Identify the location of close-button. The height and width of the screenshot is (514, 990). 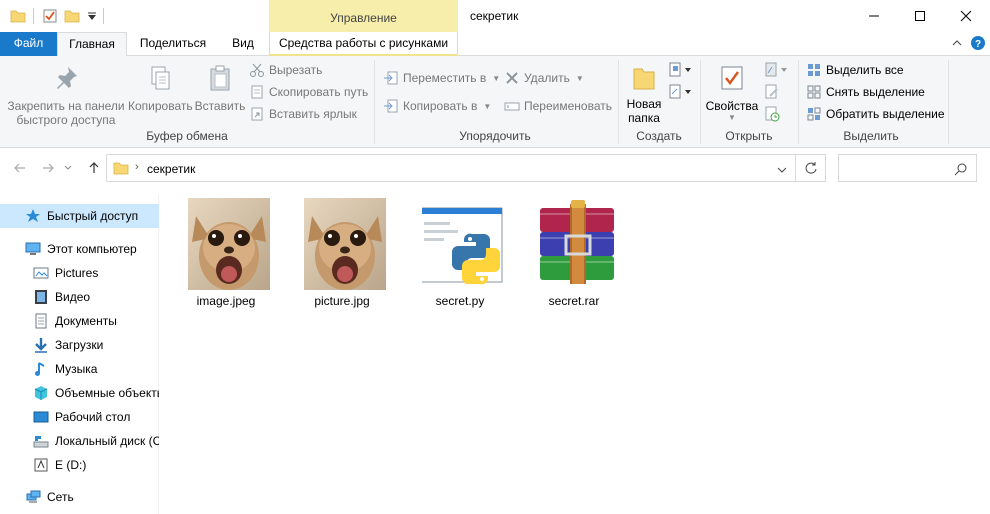
(966, 16).